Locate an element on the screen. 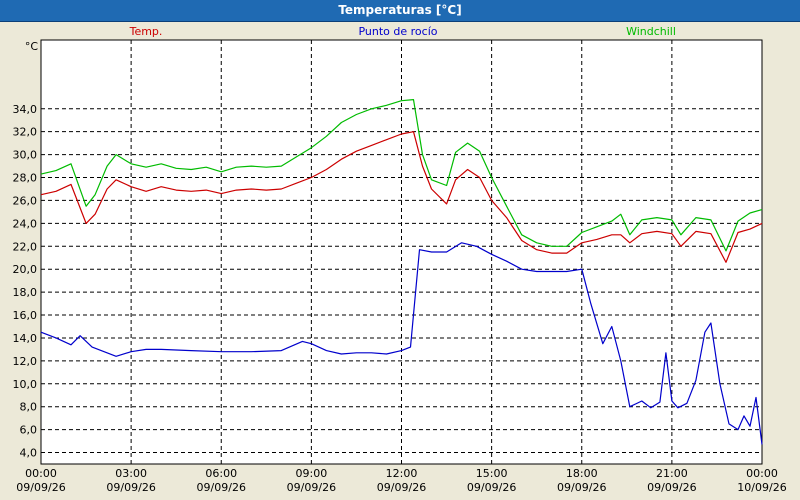  y-tick-label: 16,0 is located at coordinates (25, 315).